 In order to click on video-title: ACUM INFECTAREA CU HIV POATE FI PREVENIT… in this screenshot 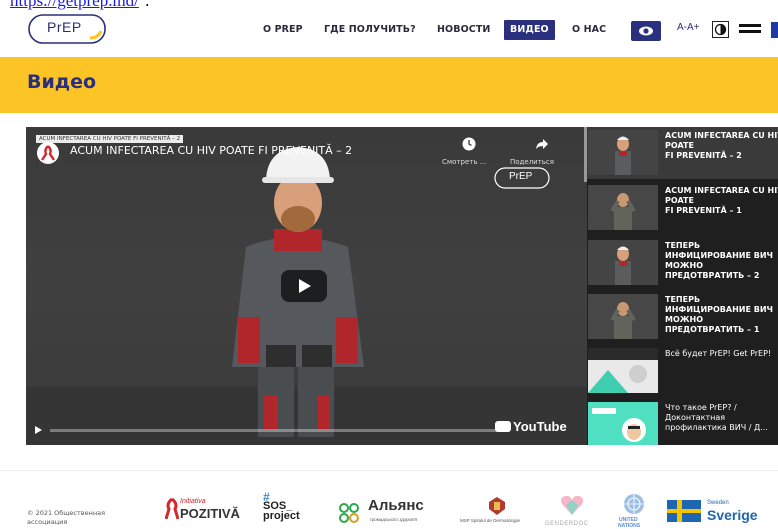, I will do `click(211, 150)`.